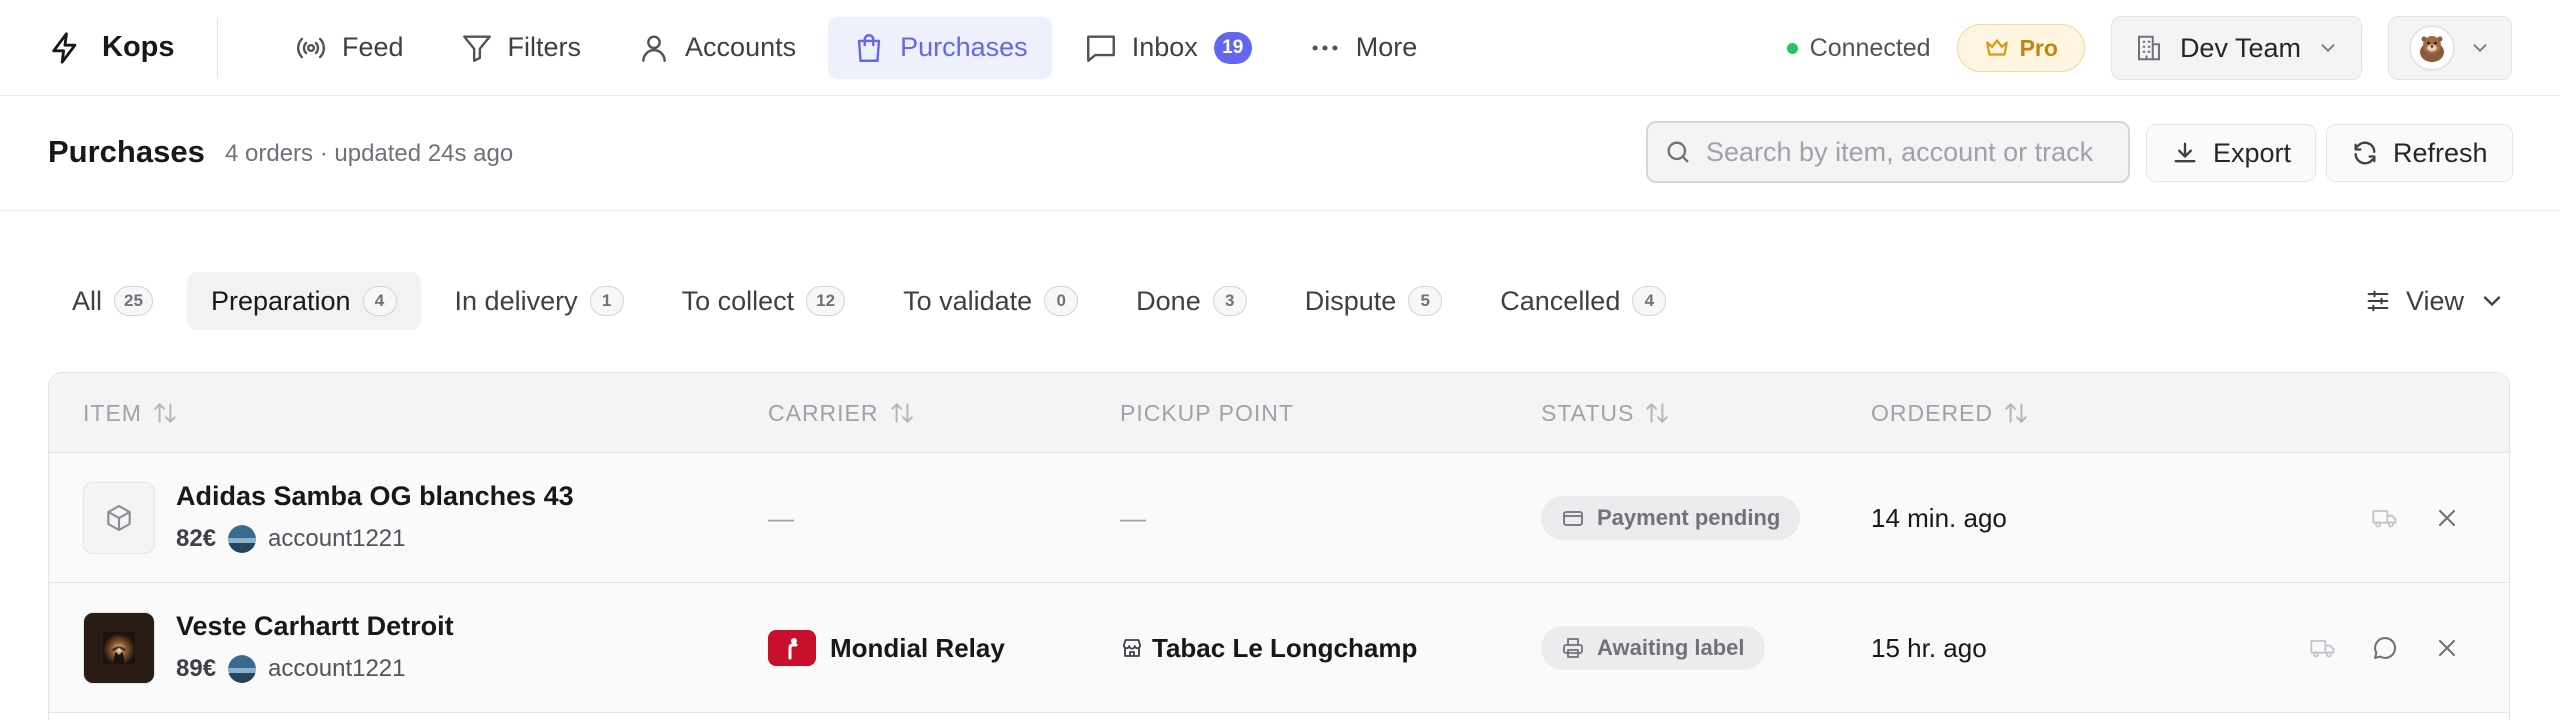  Describe the element at coordinates (2038, 47) in the screenshot. I see `pro-label: Pro` at that location.